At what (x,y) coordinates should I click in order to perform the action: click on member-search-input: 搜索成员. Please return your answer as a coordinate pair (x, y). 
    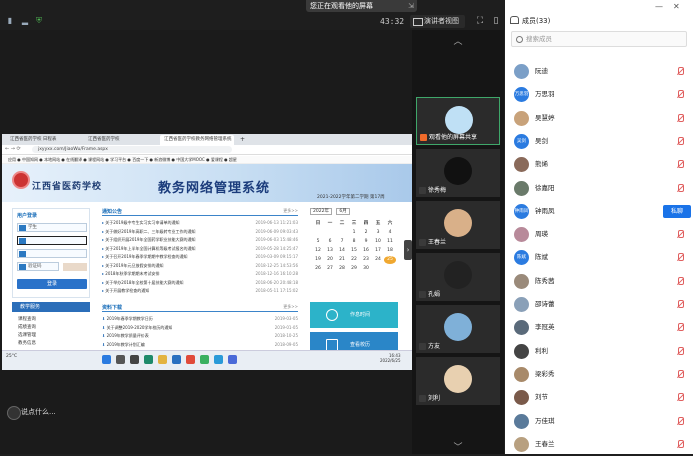
    Looking at the image, I should click on (599, 39).